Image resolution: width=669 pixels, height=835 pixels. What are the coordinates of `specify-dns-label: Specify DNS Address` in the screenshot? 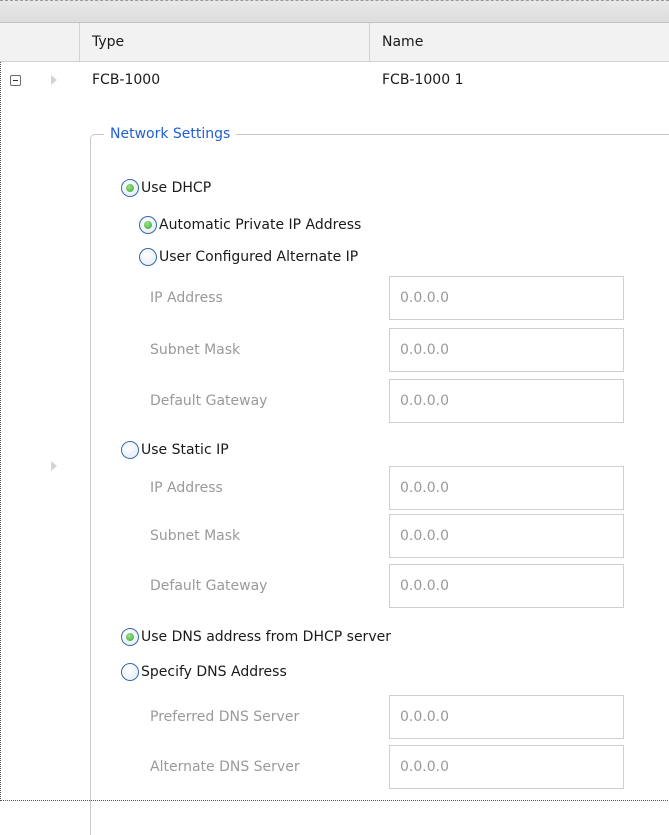 It's located at (214, 672).